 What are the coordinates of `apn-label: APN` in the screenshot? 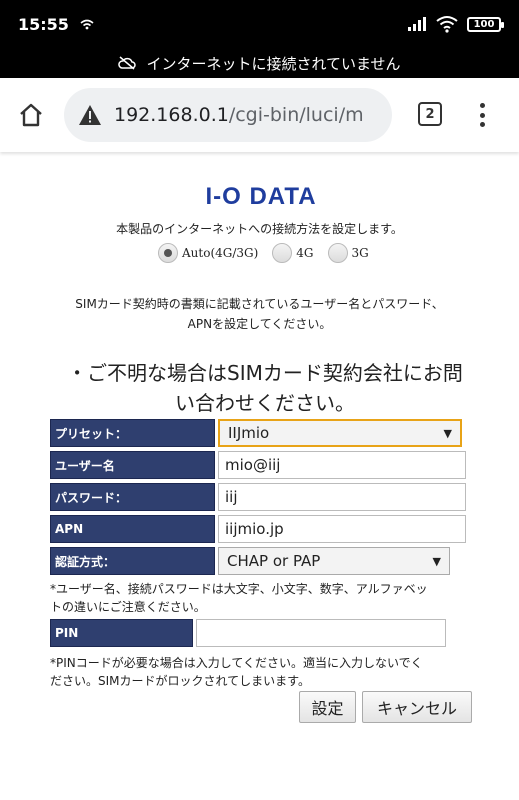 It's located at (132, 529).